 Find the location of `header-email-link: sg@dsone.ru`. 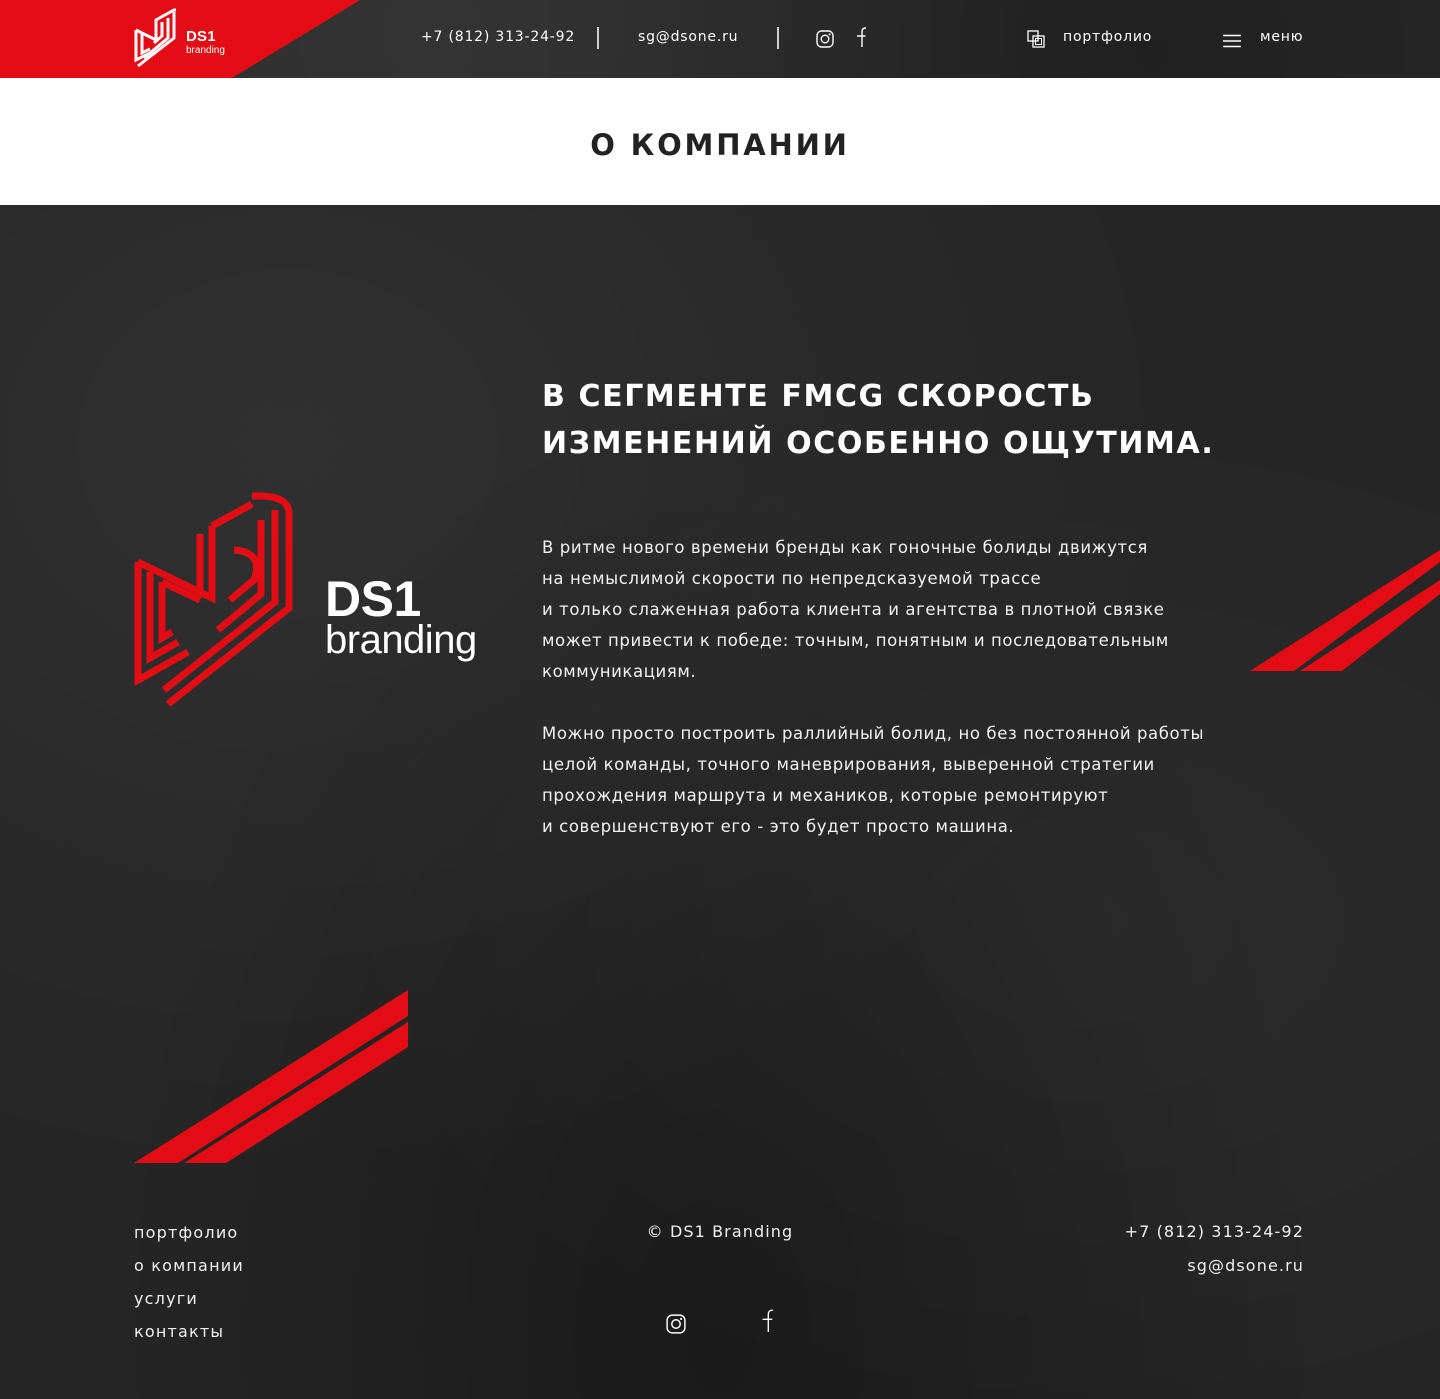

header-email-link: sg@dsone.ru is located at coordinates (688, 37).